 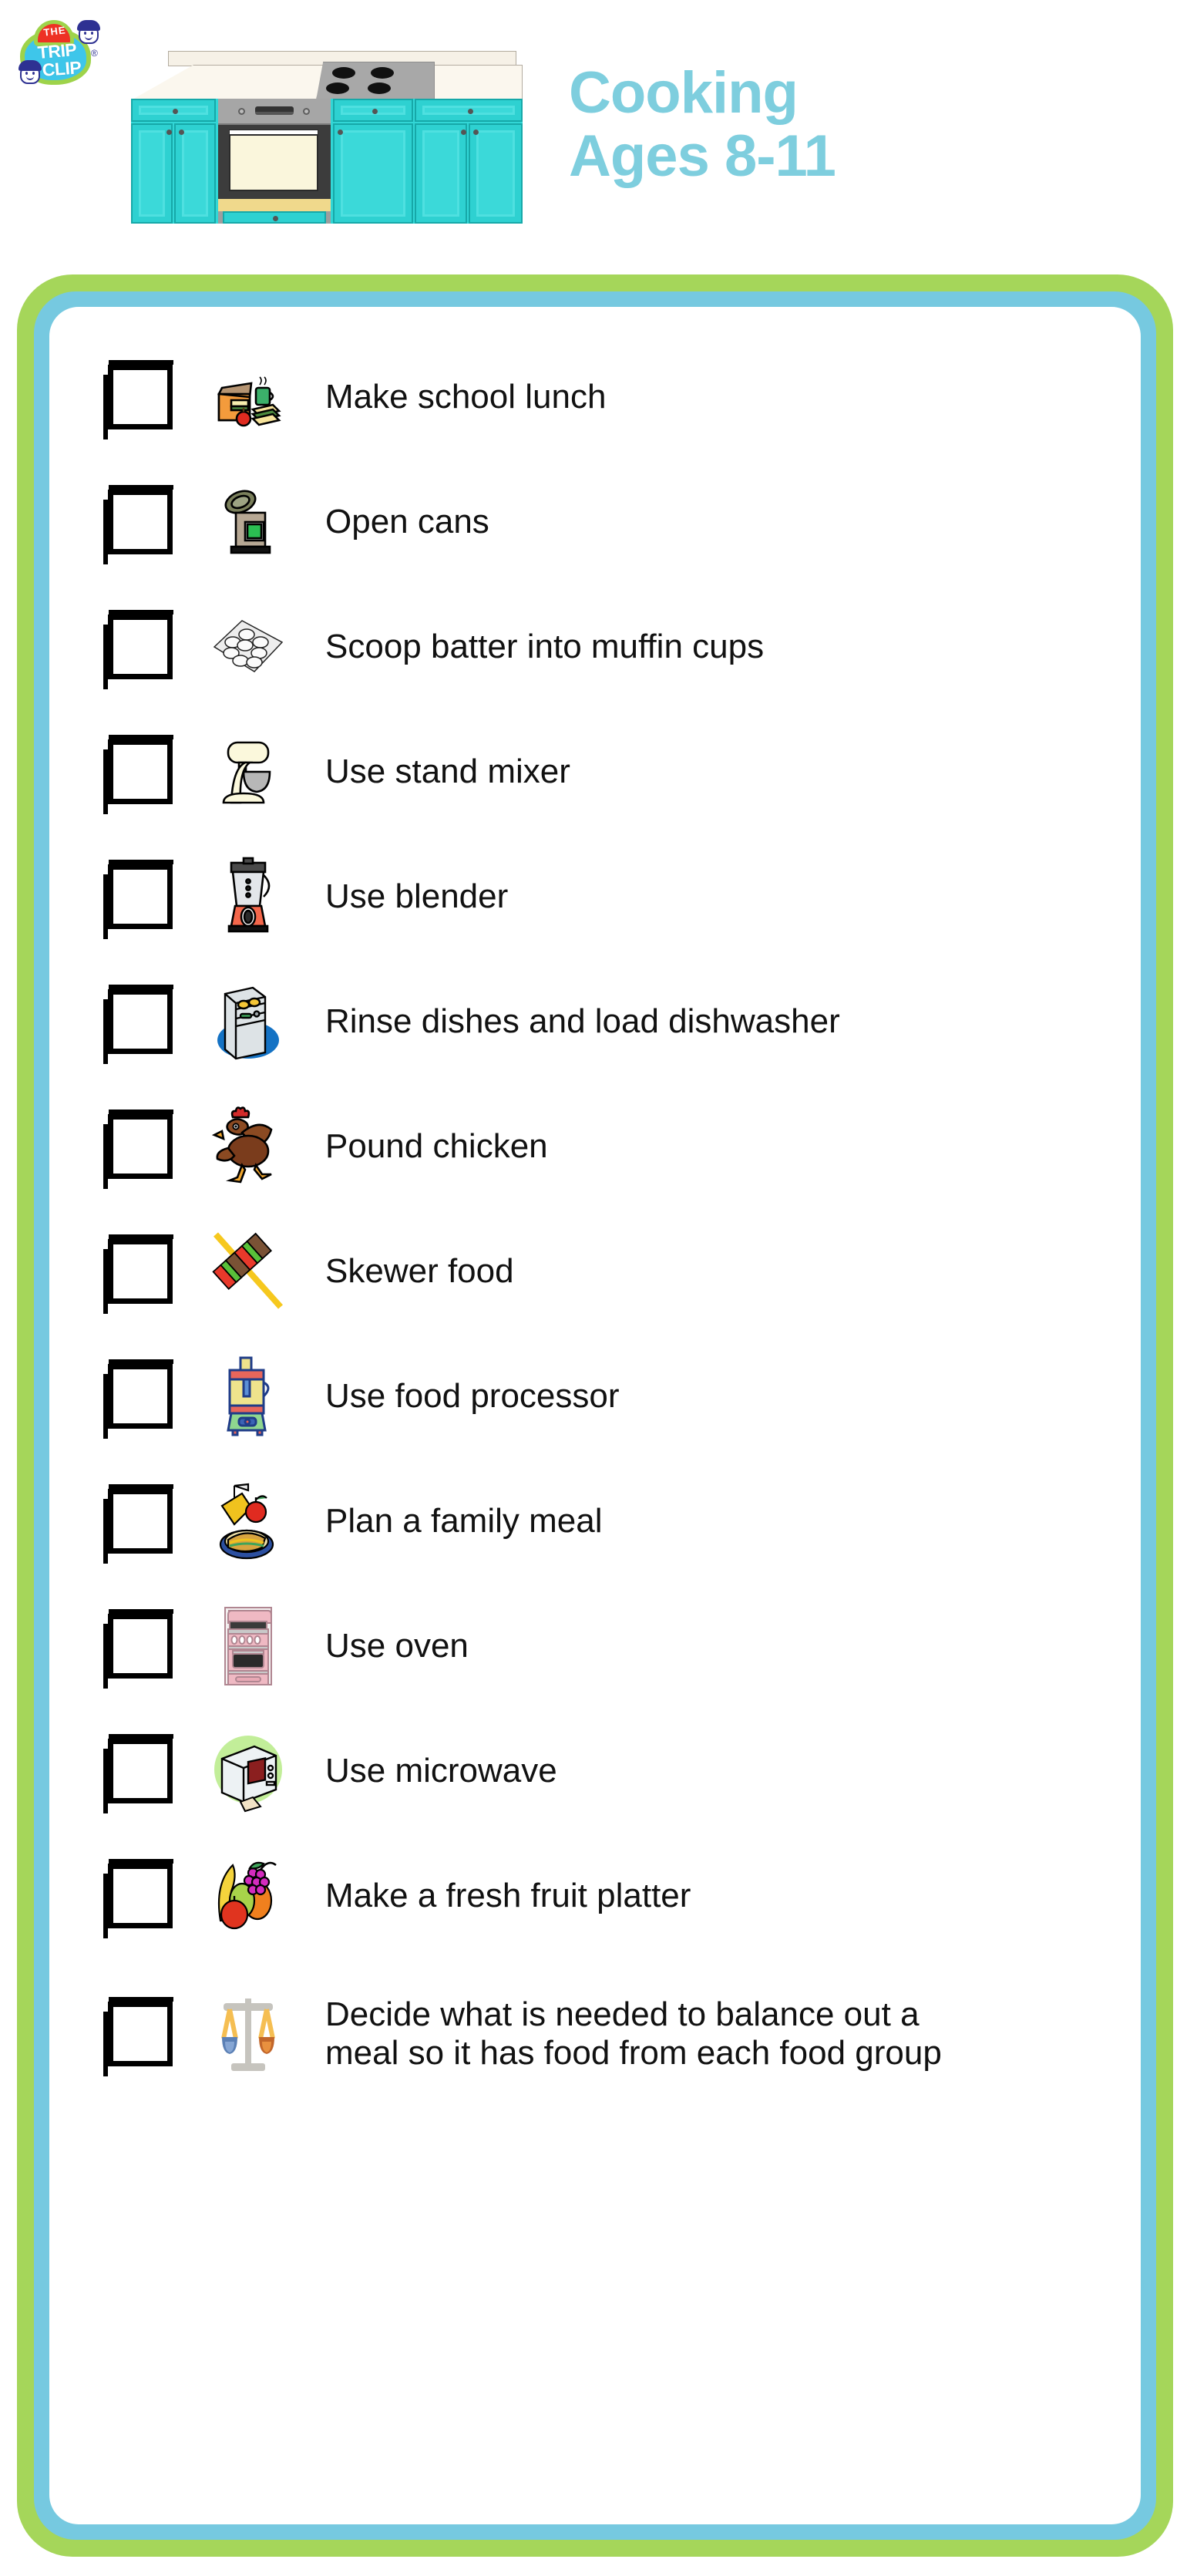 What do you see at coordinates (603, 1271) in the screenshot?
I see `checklist-row: Skewer food` at bounding box center [603, 1271].